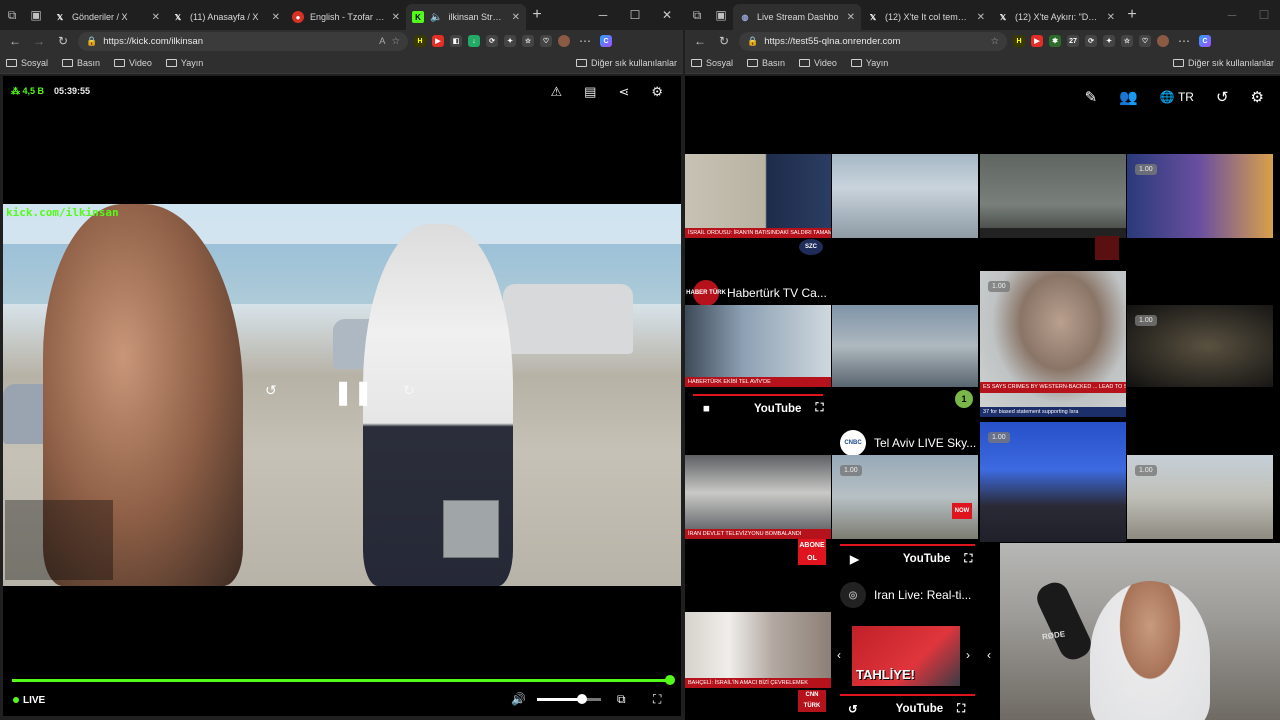 The width and height of the screenshot is (1280, 720). Describe the element at coordinates (569, 699) in the screenshot. I see `volume-slider` at that location.